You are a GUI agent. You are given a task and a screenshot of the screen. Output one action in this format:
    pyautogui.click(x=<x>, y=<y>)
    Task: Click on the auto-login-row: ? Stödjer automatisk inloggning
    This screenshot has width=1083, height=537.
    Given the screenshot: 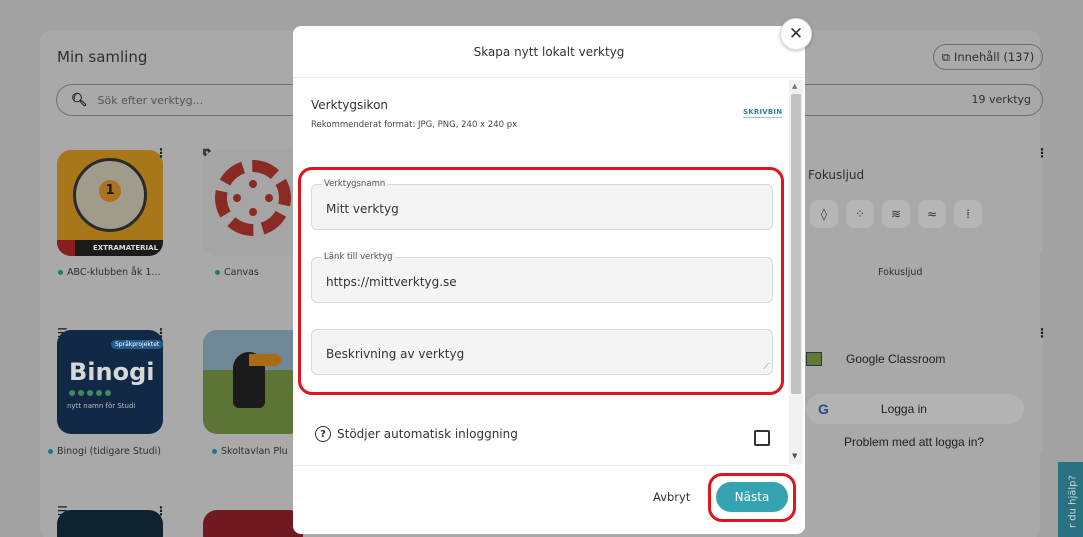 What is the action you would take?
    pyautogui.click(x=416, y=434)
    